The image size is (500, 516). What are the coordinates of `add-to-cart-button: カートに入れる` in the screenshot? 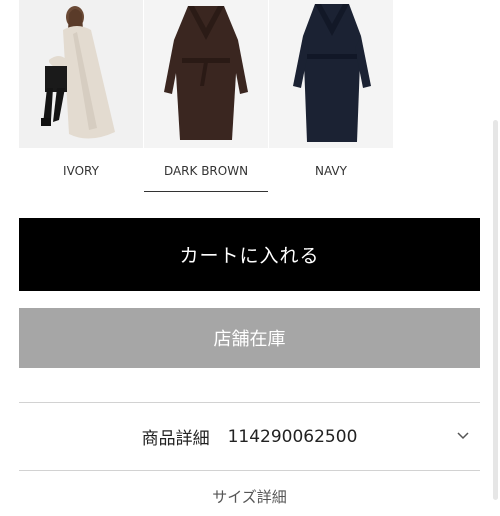 It's located at (249, 254).